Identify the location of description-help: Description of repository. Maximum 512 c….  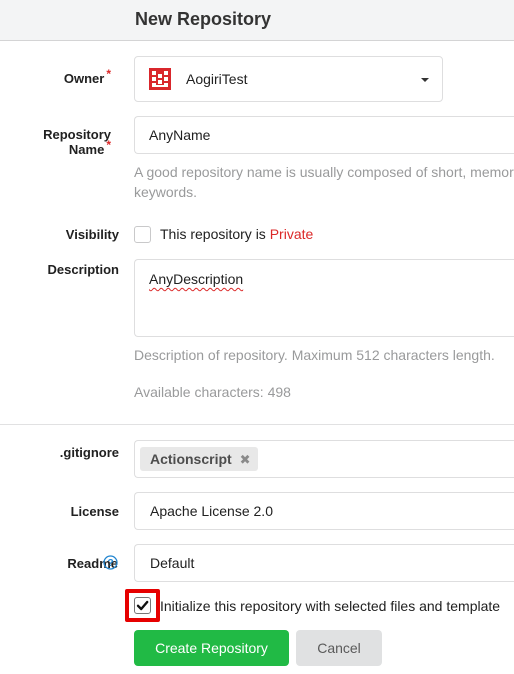
(314, 355).